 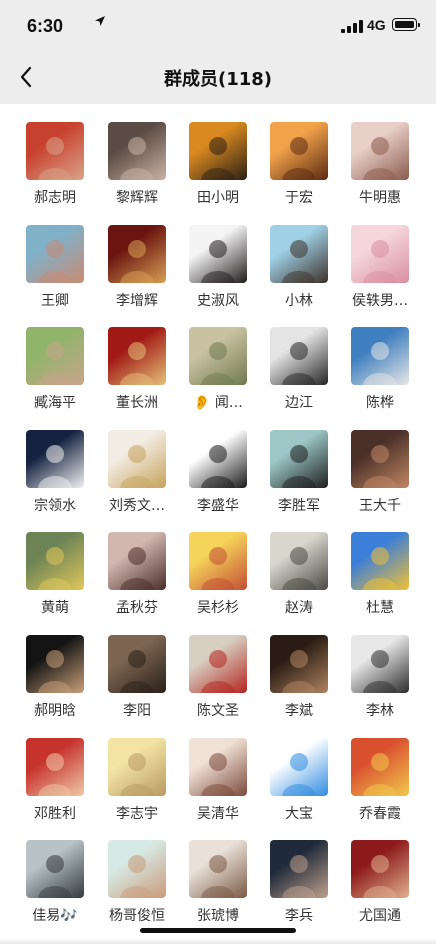 I want to click on member-item: 大宝, so click(x=299, y=780).